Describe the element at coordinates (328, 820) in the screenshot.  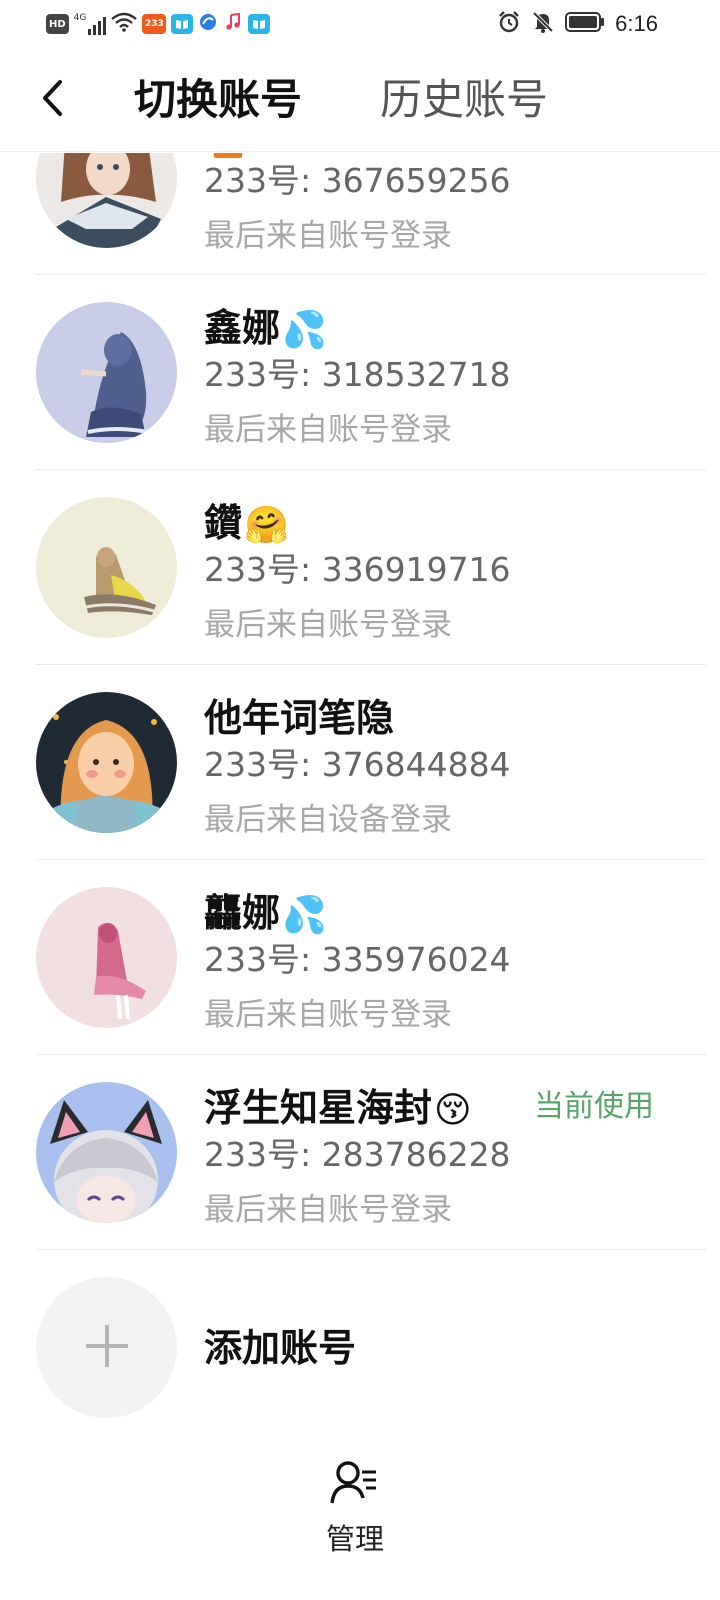
I see `login-source: 最后来自设备登录` at that location.